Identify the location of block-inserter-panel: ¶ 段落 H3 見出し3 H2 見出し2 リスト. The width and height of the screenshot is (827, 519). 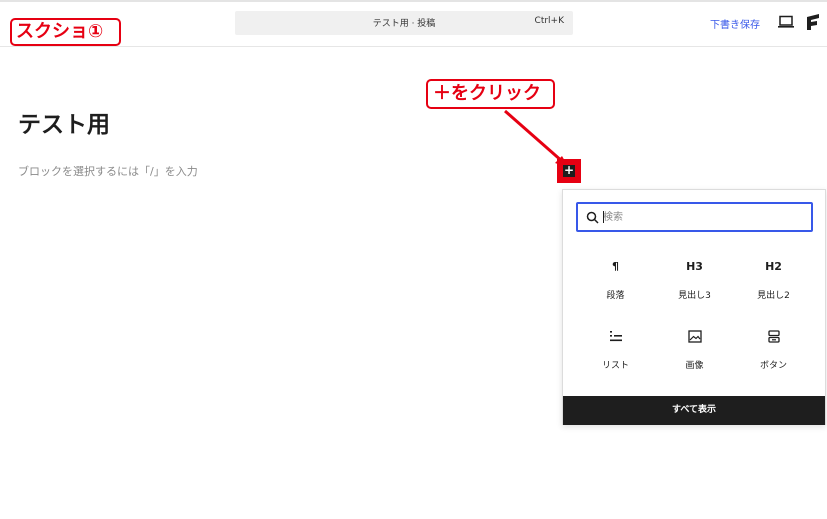
(694, 307).